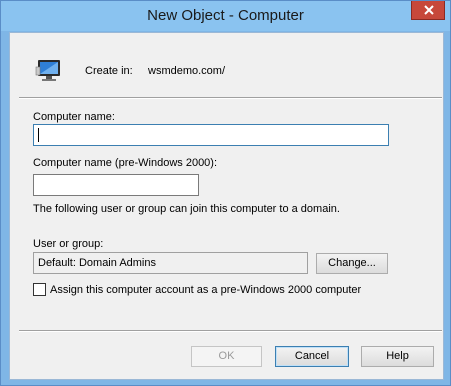 The image size is (451, 386). Describe the element at coordinates (68, 244) in the screenshot. I see `user-group-label: User or group:` at that location.